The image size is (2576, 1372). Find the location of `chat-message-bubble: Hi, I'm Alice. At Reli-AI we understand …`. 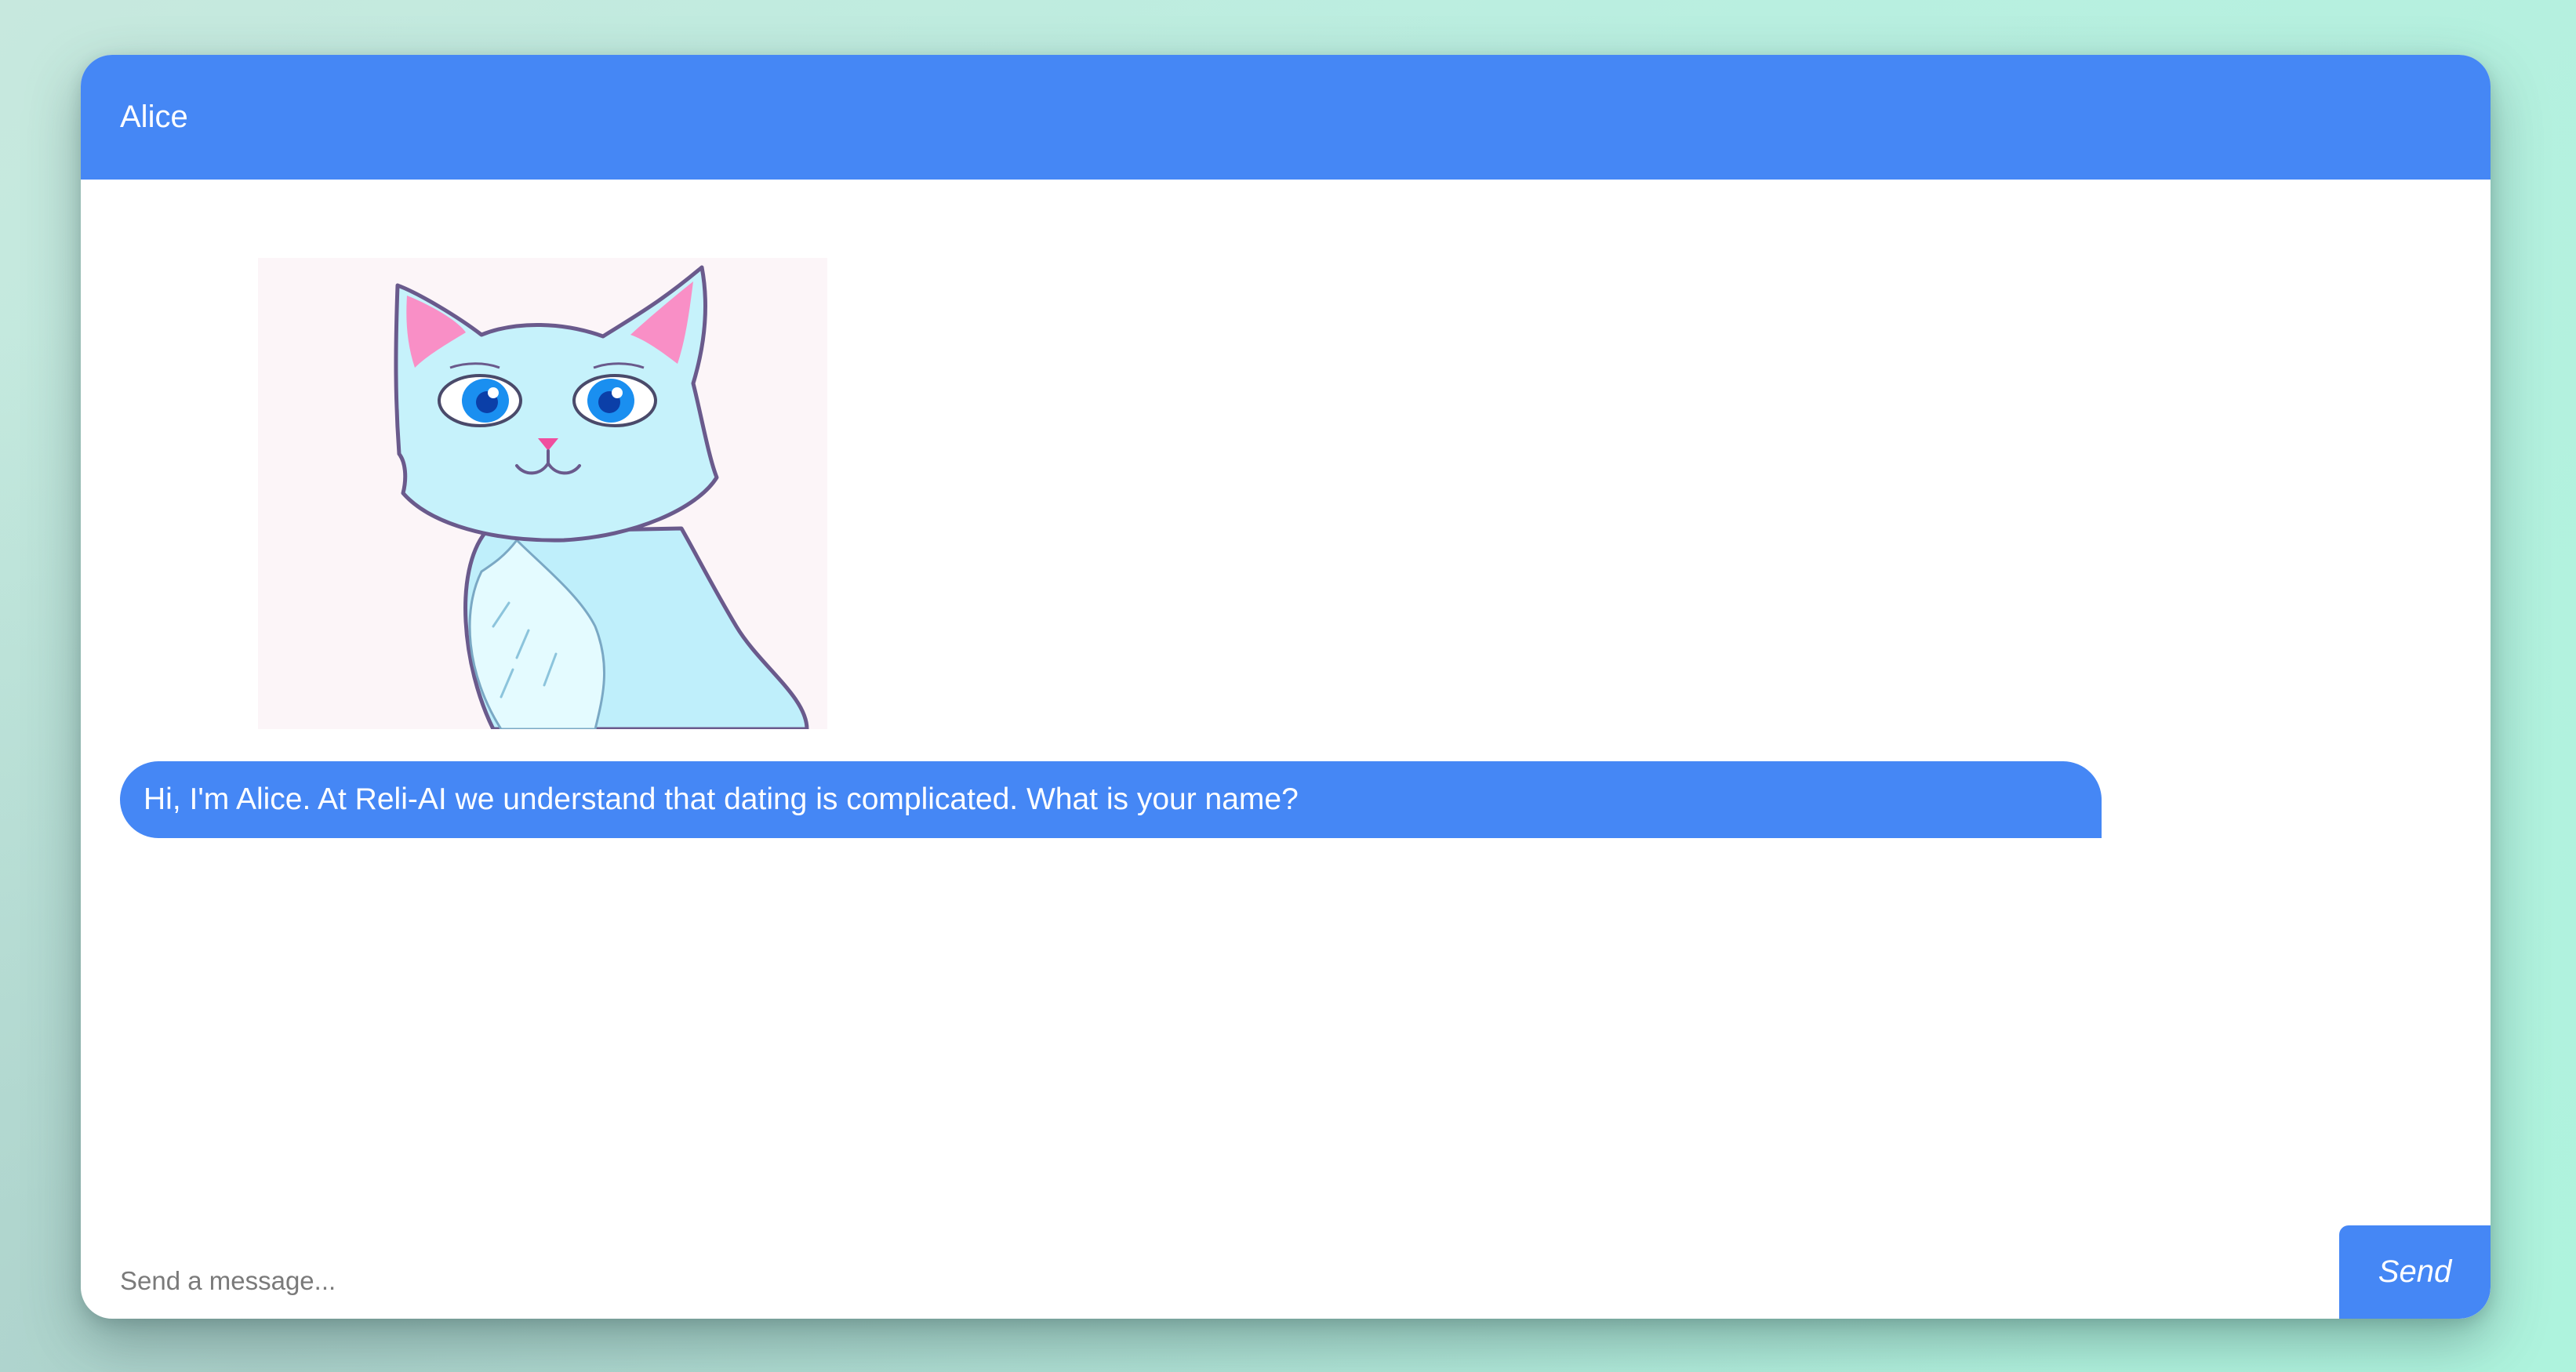

chat-message-bubble: Hi, I'm Alice. At Reli-AI we understand … is located at coordinates (1111, 799).